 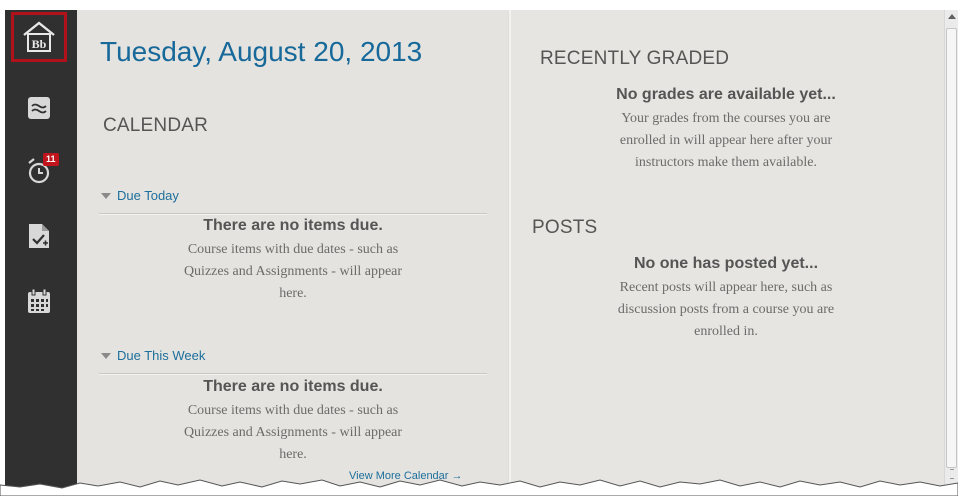 I want to click on due-this-week-toggle: Due This Week, so click(x=153, y=355).